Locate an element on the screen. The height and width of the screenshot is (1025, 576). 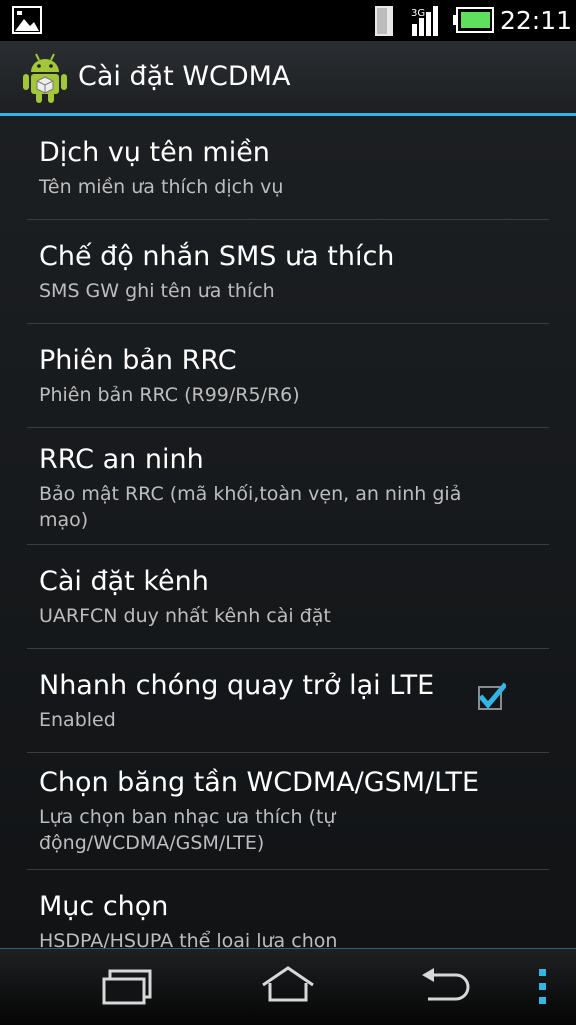
pref-title: Phiên bản RRC is located at coordinates (138, 360).